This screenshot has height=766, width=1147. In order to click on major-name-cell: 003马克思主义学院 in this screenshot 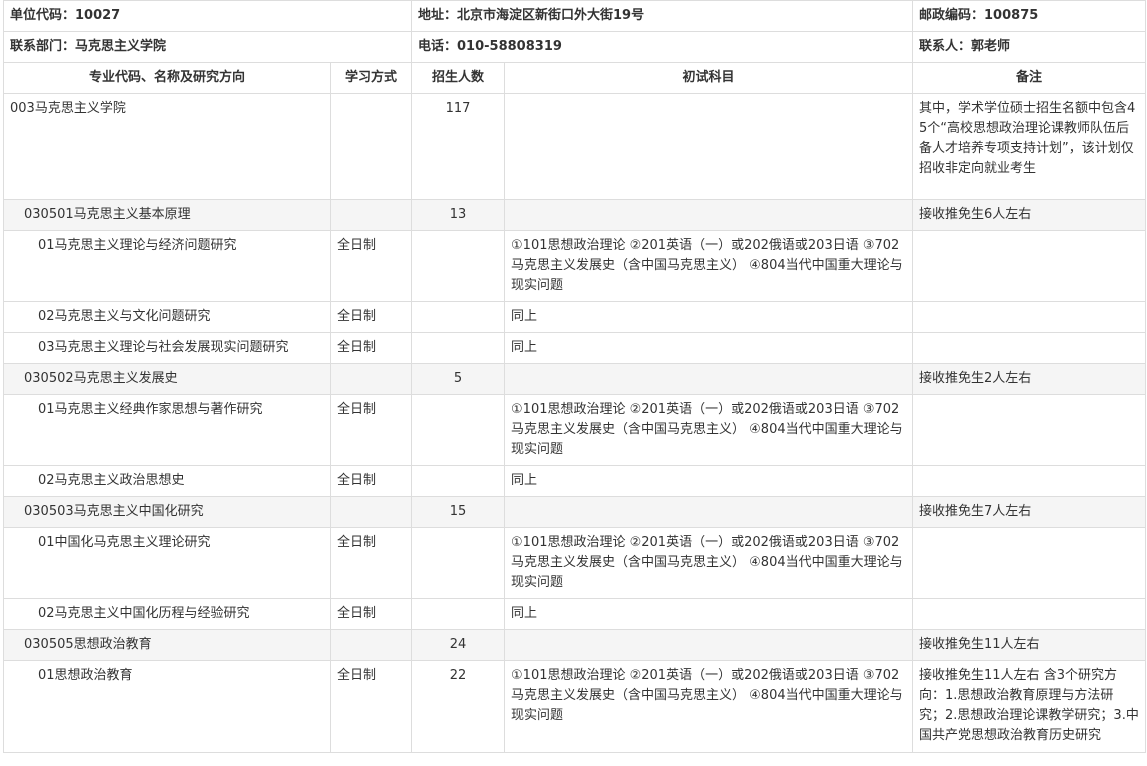, I will do `click(167, 146)`.